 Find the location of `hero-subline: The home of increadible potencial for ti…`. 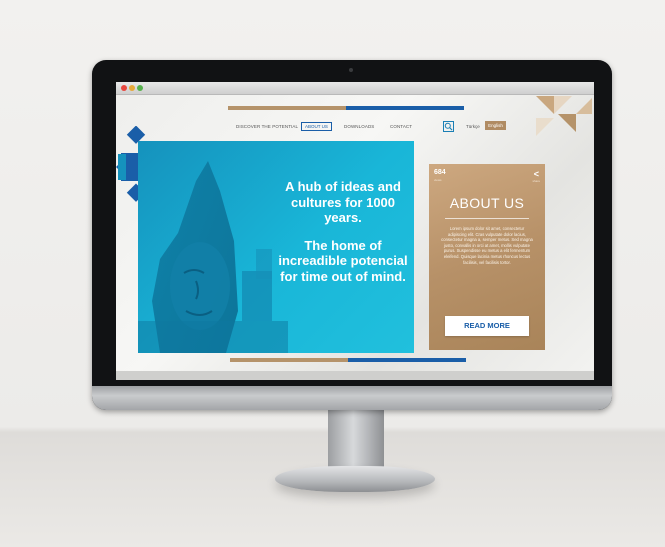

hero-subline: The home of increadible potencial for ti… is located at coordinates (343, 260).